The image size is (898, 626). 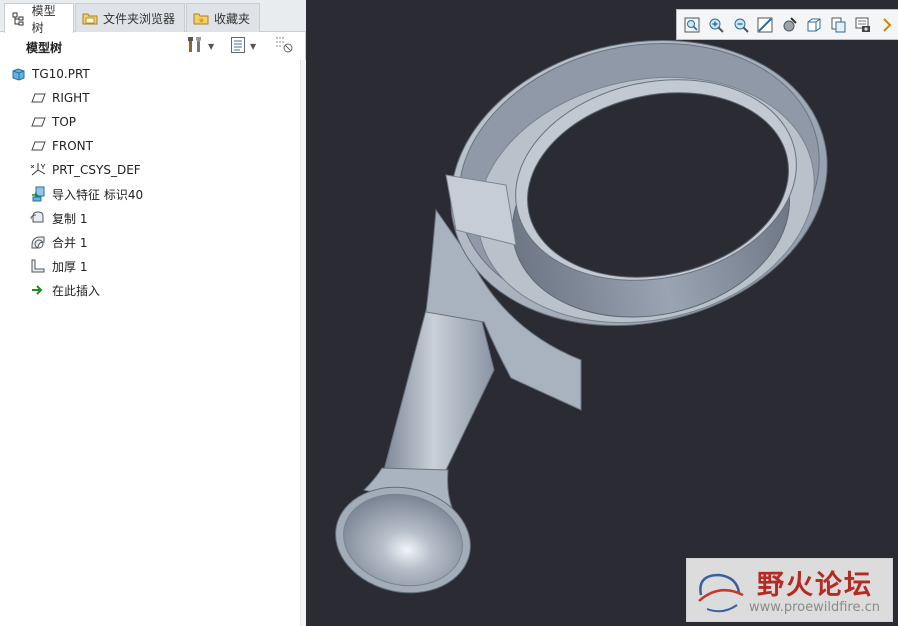 What do you see at coordinates (90, 18) in the screenshot?
I see `folder-browser-icon` at bounding box center [90, 18].